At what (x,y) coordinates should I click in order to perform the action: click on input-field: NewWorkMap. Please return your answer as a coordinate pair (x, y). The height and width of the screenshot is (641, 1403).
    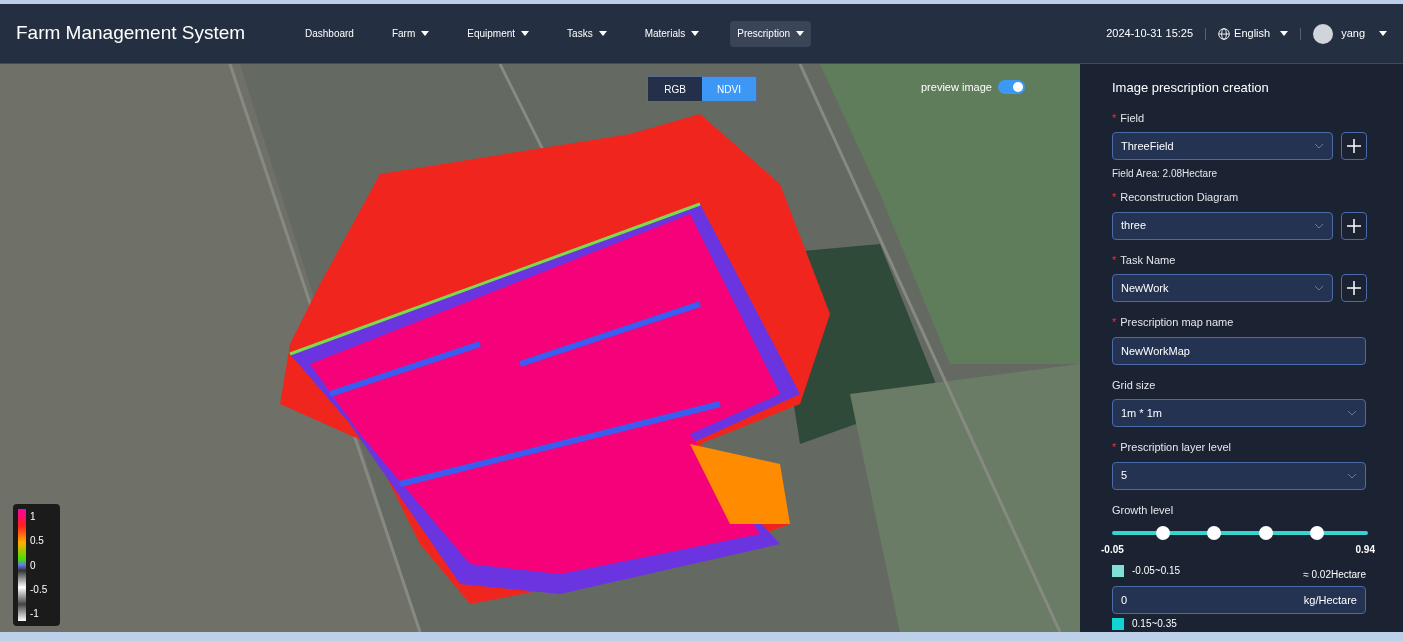
    Looking at the image, I should click on (1239, 350).